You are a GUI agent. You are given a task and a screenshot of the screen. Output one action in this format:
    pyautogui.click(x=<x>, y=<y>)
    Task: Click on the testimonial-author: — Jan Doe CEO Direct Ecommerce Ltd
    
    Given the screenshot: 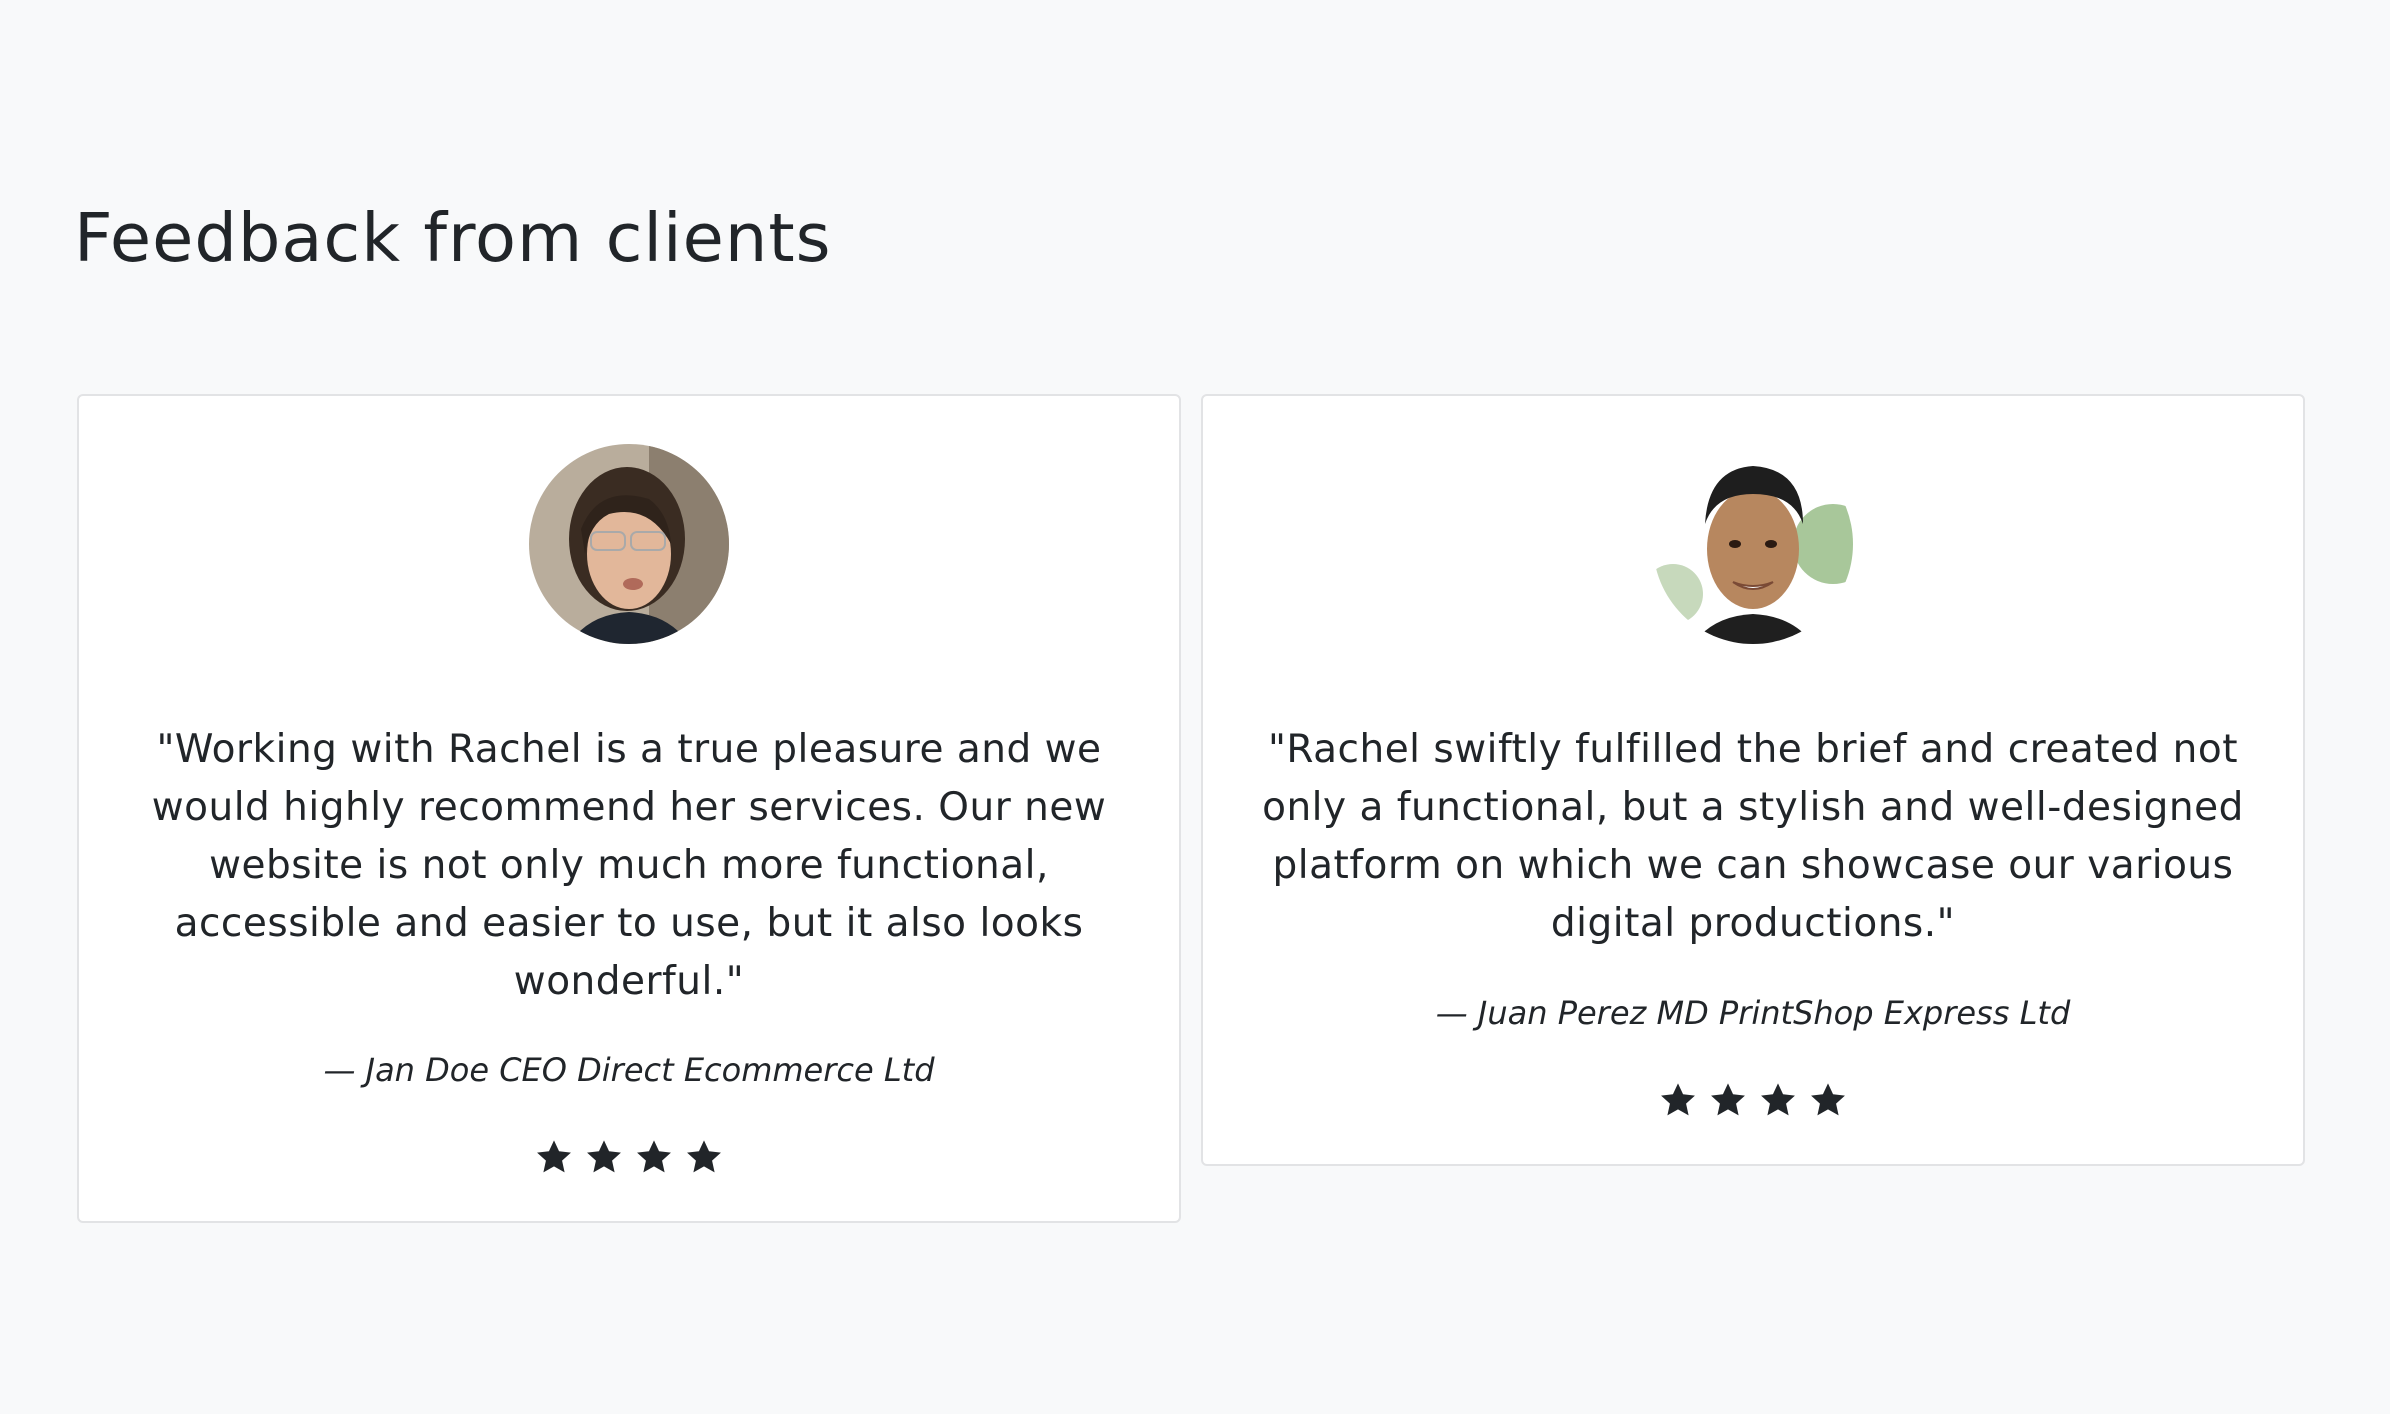 What is the action you would take?
    pyautogui.click(x=629, y=1070)
    